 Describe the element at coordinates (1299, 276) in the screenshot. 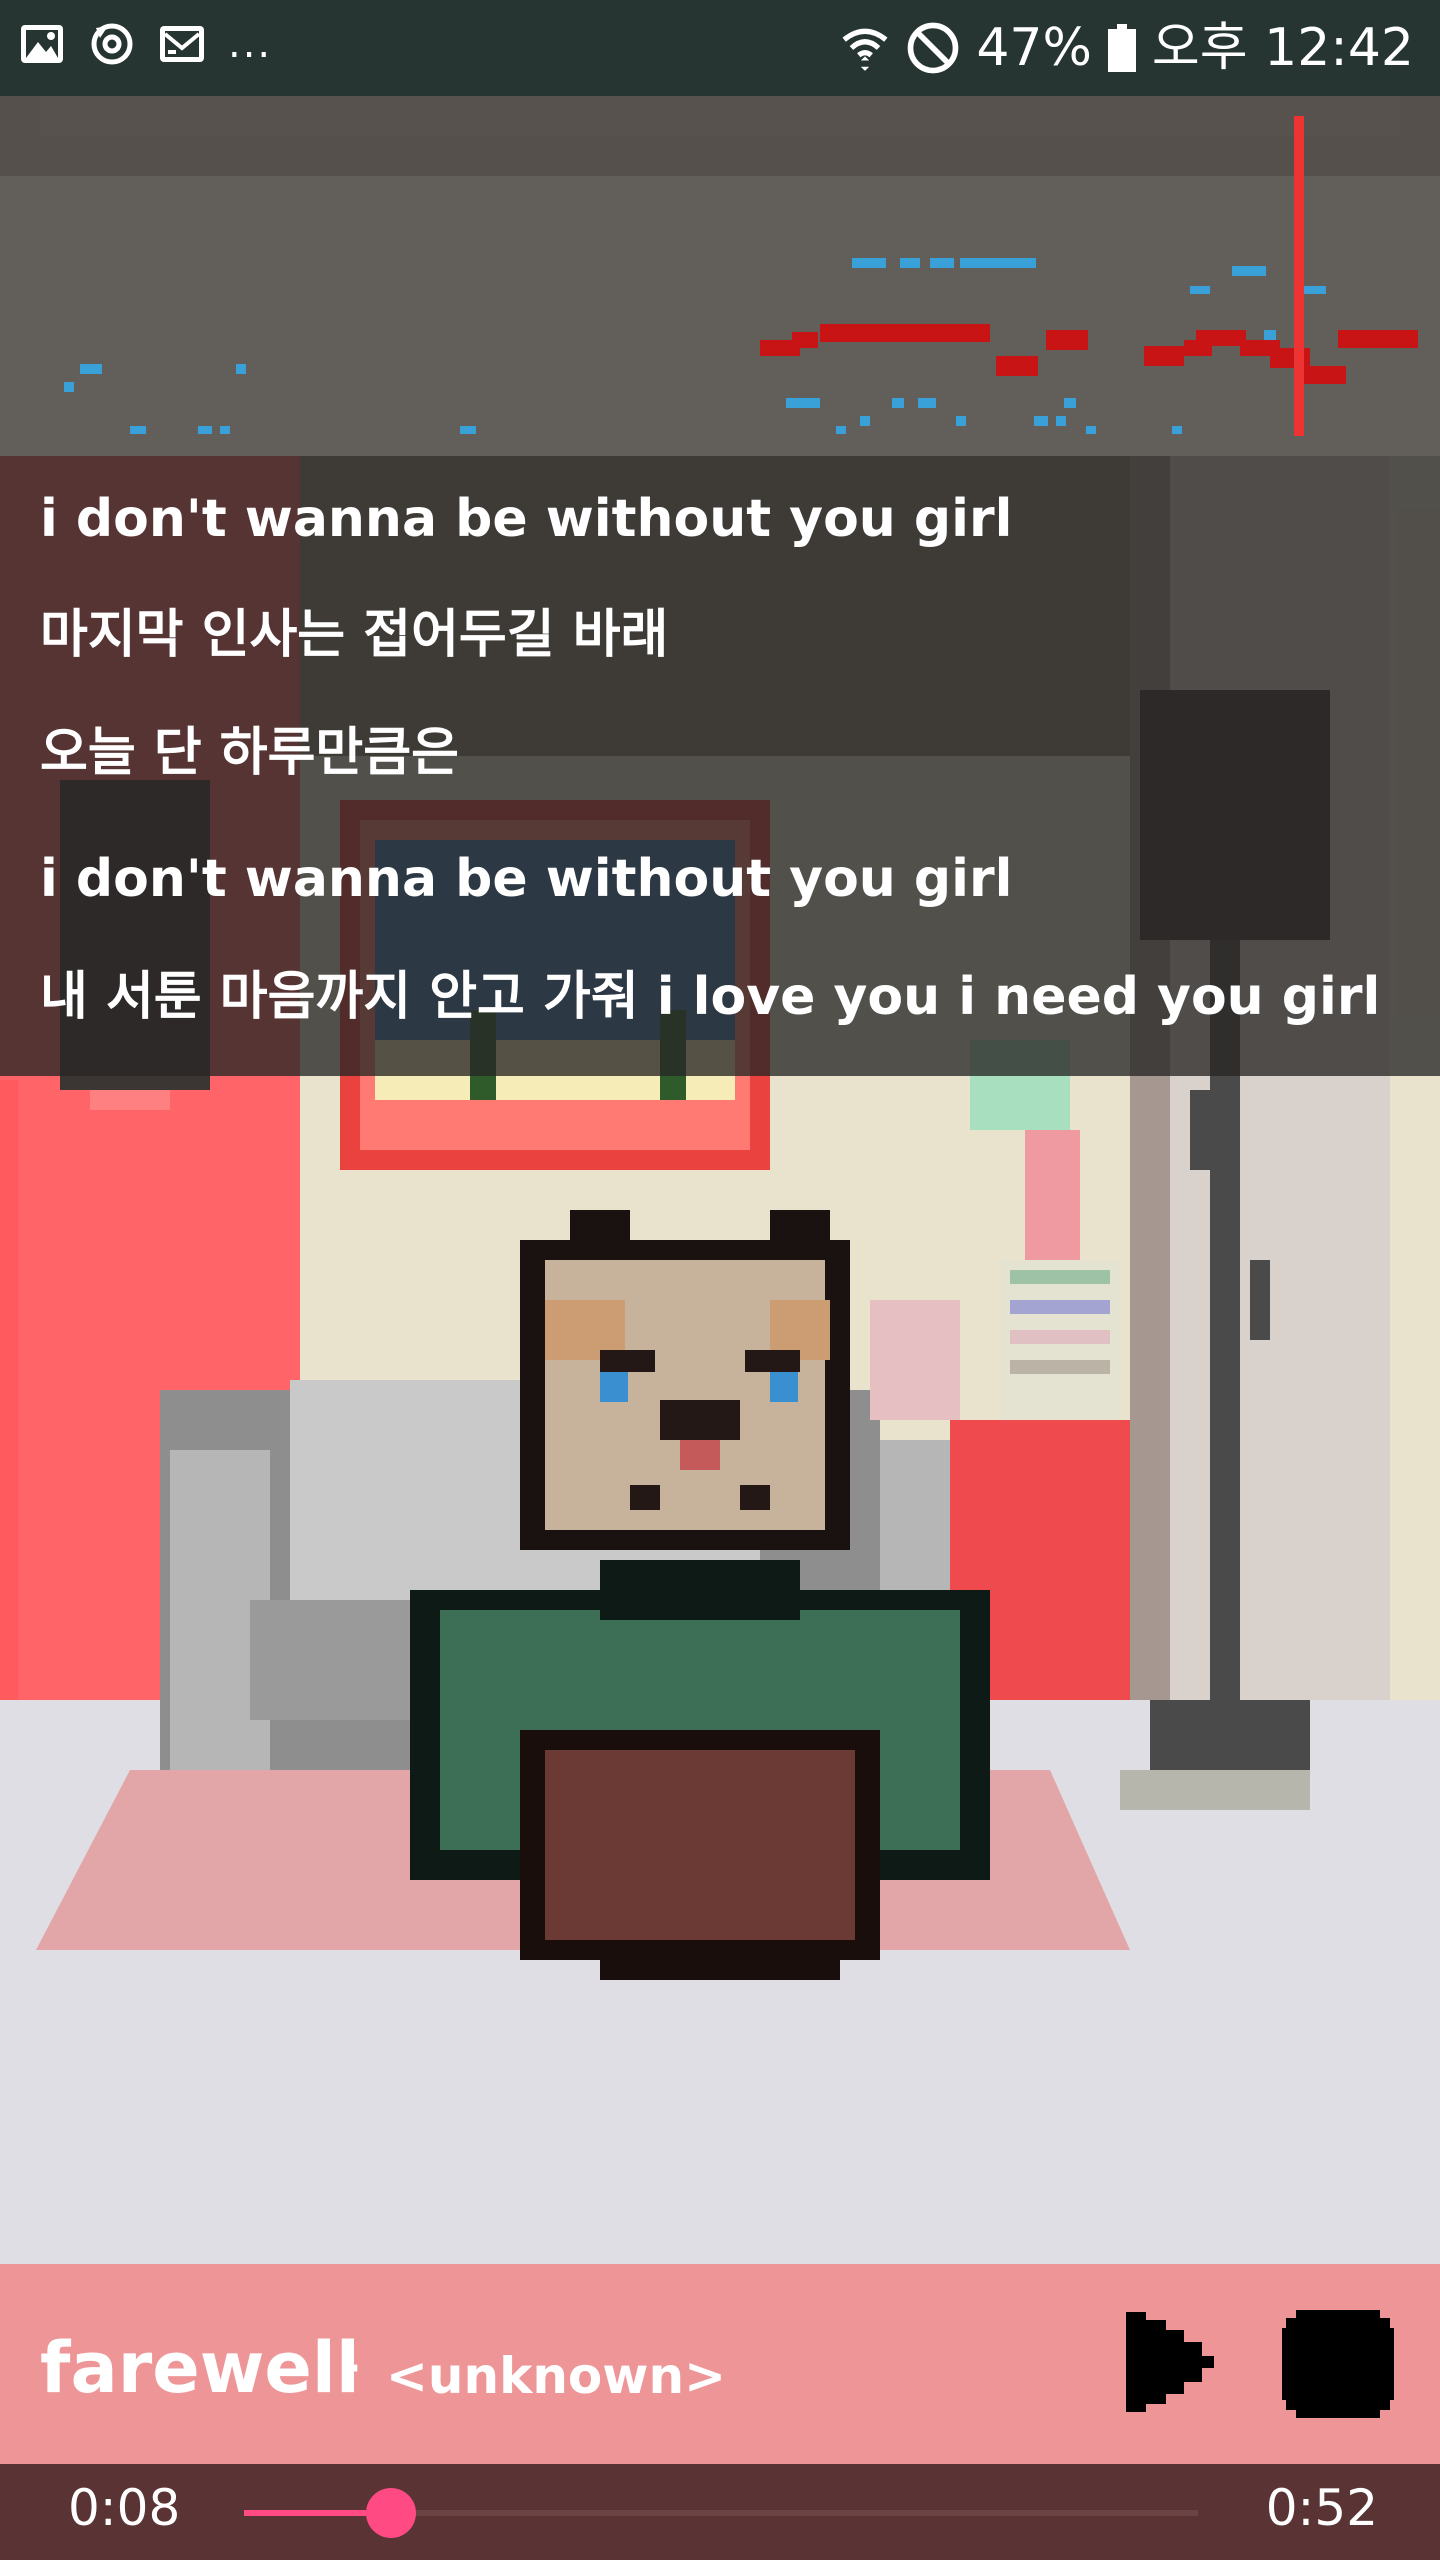

I see `playhead` at that location.